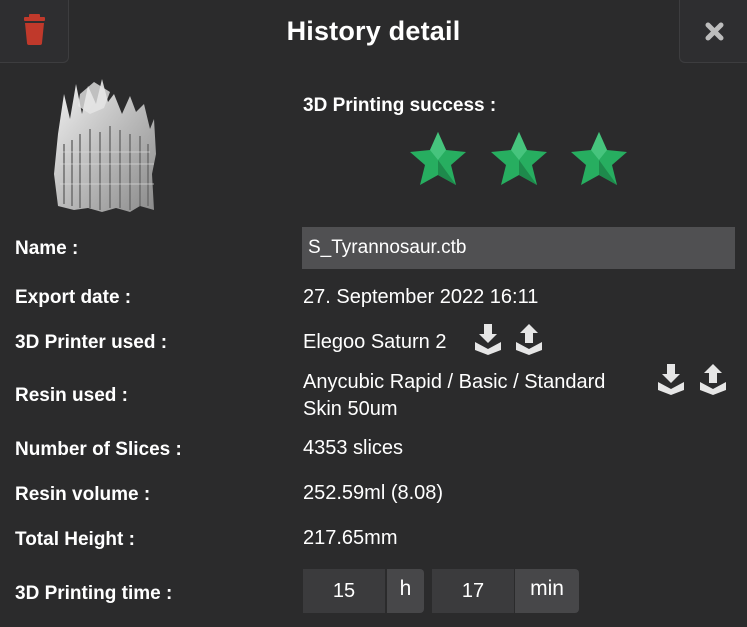 The width and height of the screenshot is (747, 627). What do you see at coordinates (350, 409) in the screenshot?
I see `resin-value-line2: Skin 50um` at bounding box center [350, 409].